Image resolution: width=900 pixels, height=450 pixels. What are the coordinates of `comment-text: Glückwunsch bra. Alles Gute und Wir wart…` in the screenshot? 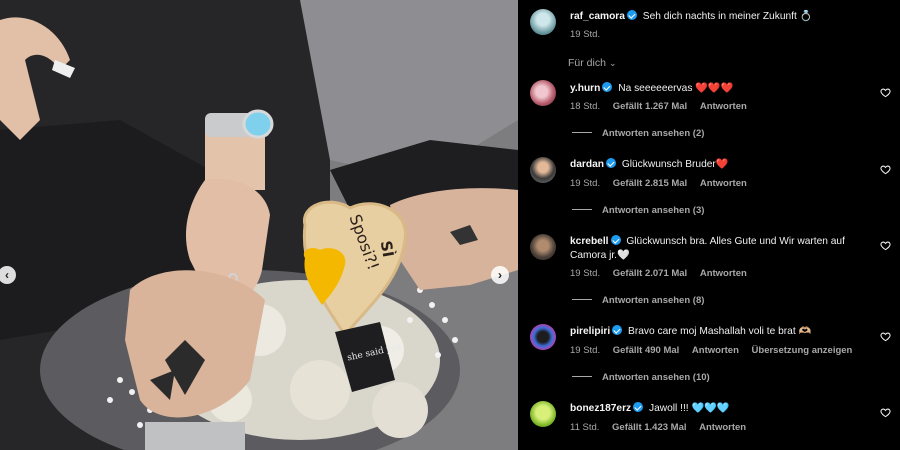 It's located at (735, 241).